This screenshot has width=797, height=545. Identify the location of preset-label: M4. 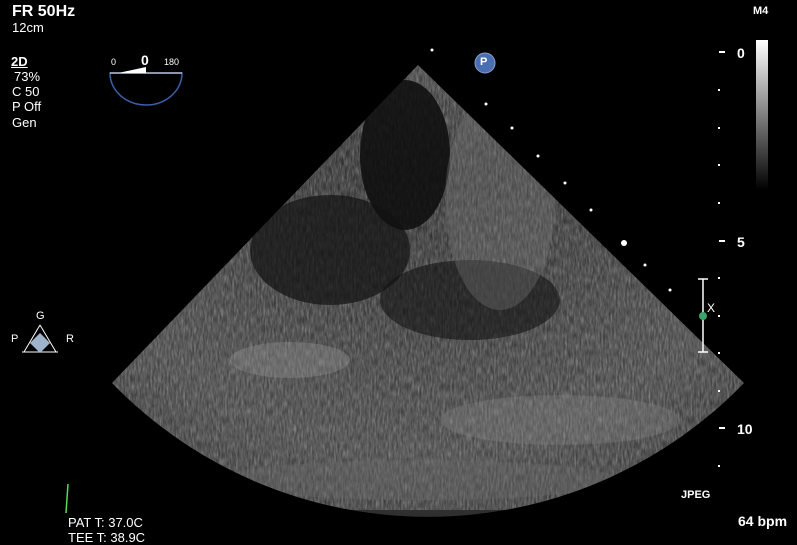
(761, 11).